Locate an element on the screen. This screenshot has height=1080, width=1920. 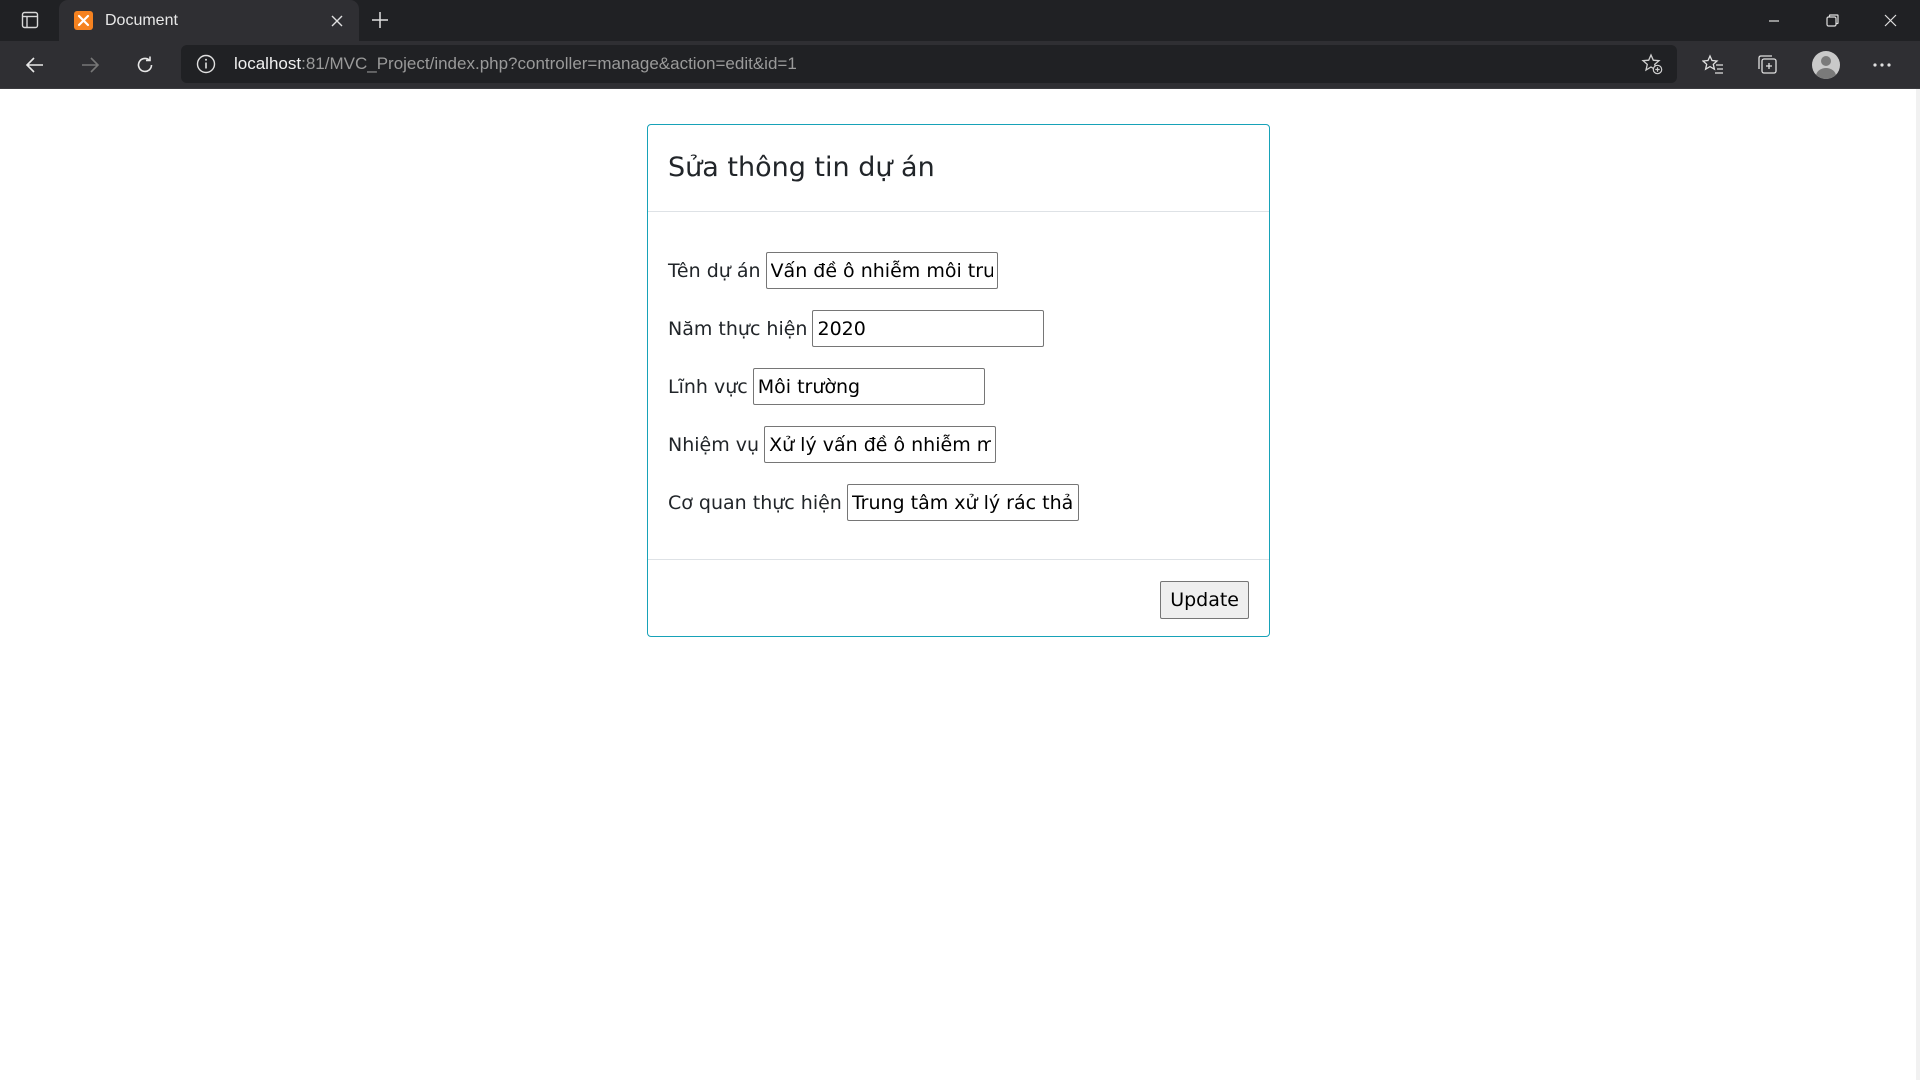
form-row-task: Nhiệm vụ is located at coordinates (968, 455).